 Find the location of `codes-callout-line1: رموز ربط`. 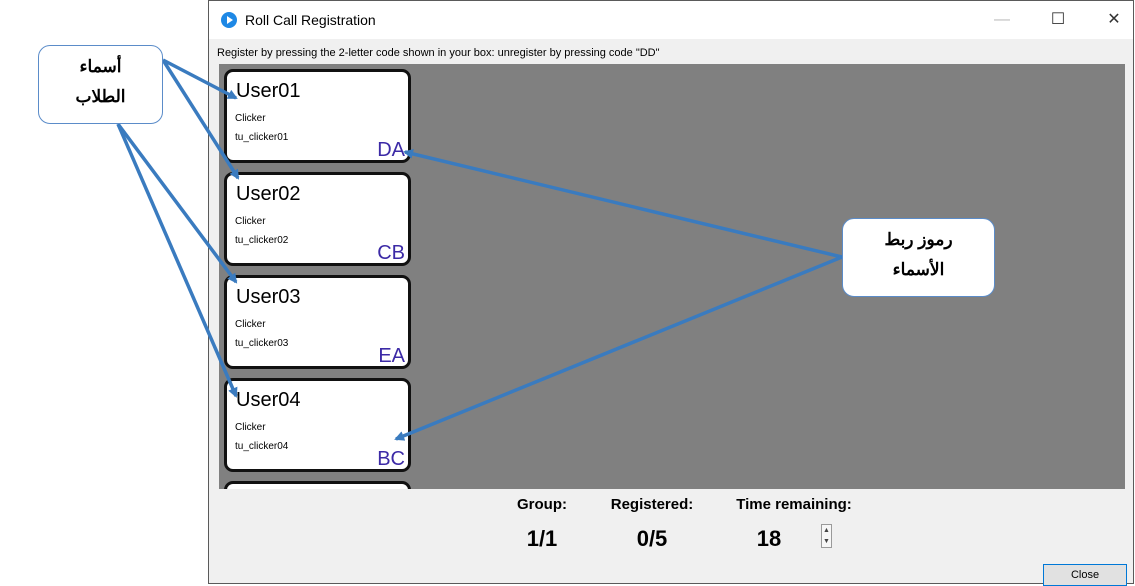

codes-callout-line1: رموز ربط is located at coordinates (918, 239).